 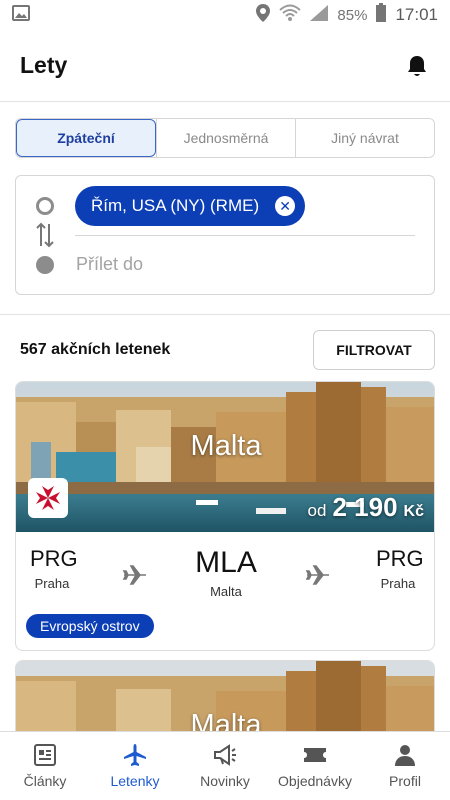 I want to click on price-amount: 2 190, so click(x=365, y=507).